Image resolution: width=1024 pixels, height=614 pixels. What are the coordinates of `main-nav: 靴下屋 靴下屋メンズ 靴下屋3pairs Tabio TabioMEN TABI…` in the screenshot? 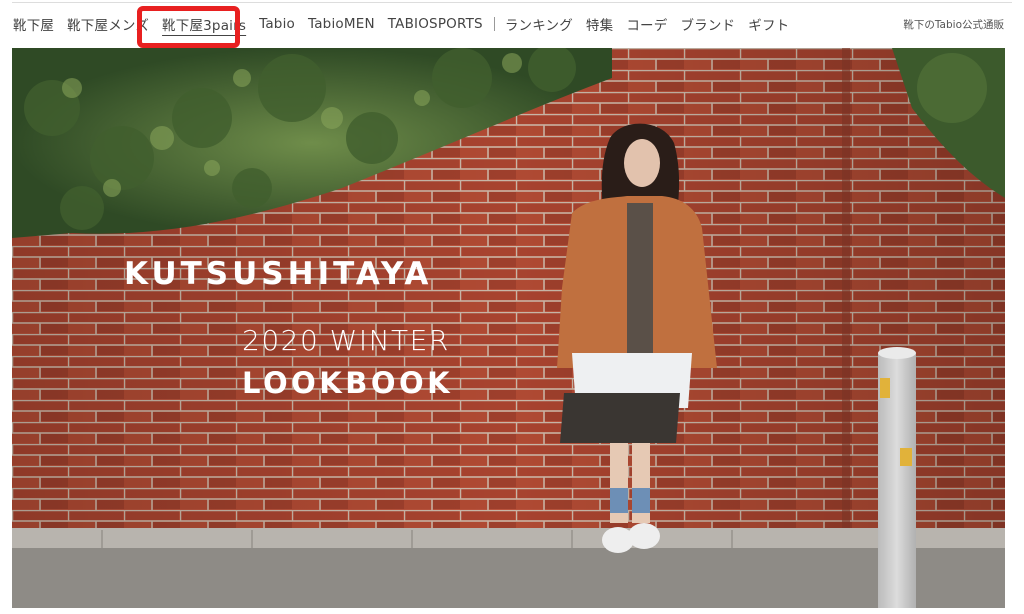 It's located at (407, 24).